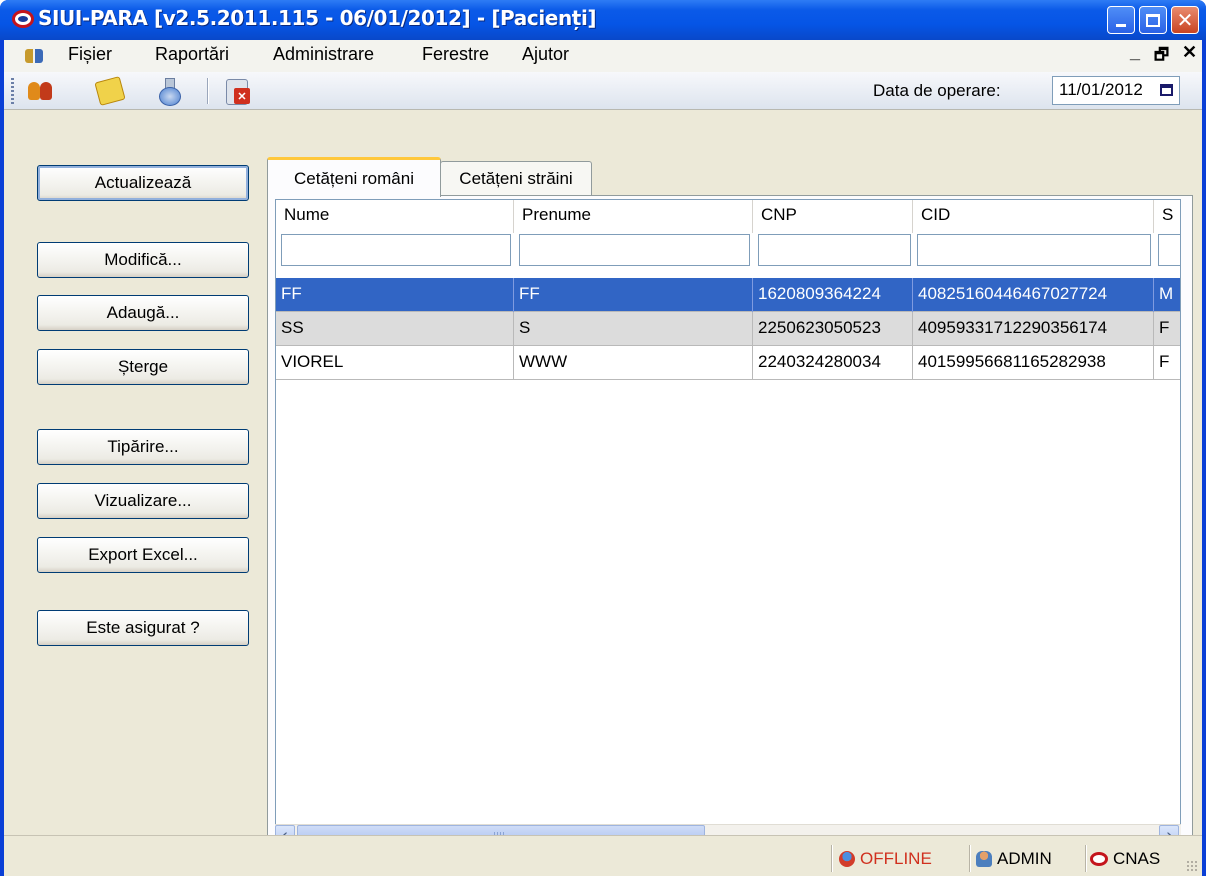 This screenshot has width=1206, height=876. Describe the element at coordinates (1033, 216) in the screenshot. I see `column-header-cid: CID` at that location.